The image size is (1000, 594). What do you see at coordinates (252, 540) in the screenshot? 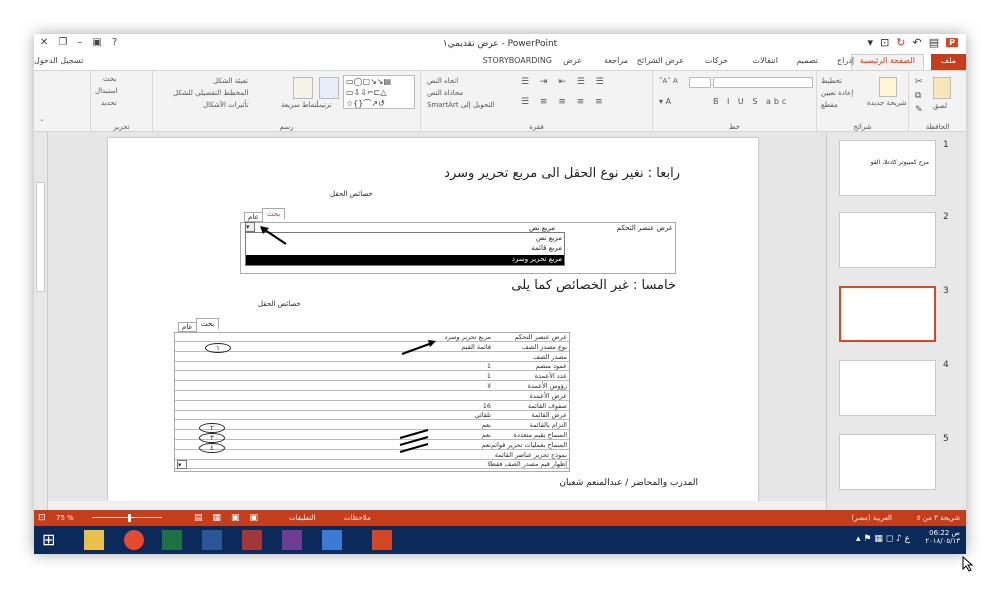
I see `access-icon` at bounding box center [252, 540].